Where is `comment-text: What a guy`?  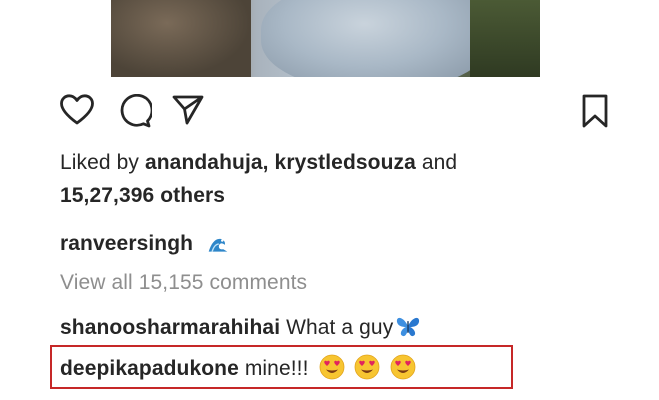
comment-text: What a guy is located at coordinates (340, 327).